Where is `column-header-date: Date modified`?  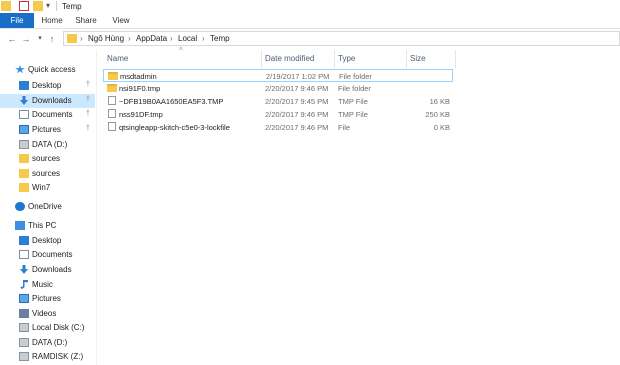
column-header-date: Date modified is located at coordinates (289, 58).